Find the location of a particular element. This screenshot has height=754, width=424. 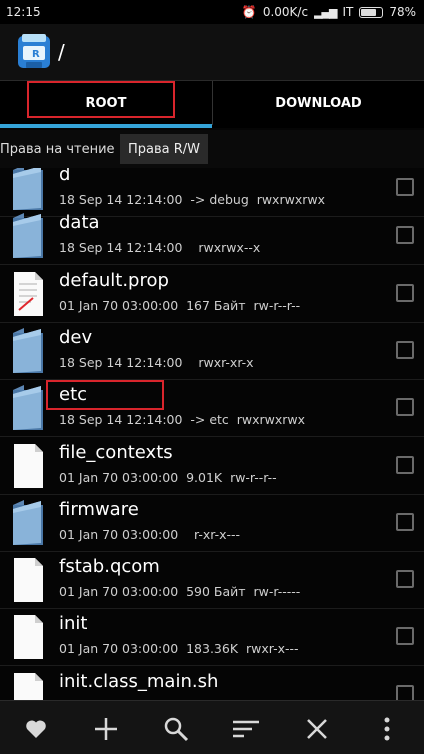

file-row: init 01 Jan 70 03:00:00 183.36K rwxr-x--- is located at coordinates (212, 637).